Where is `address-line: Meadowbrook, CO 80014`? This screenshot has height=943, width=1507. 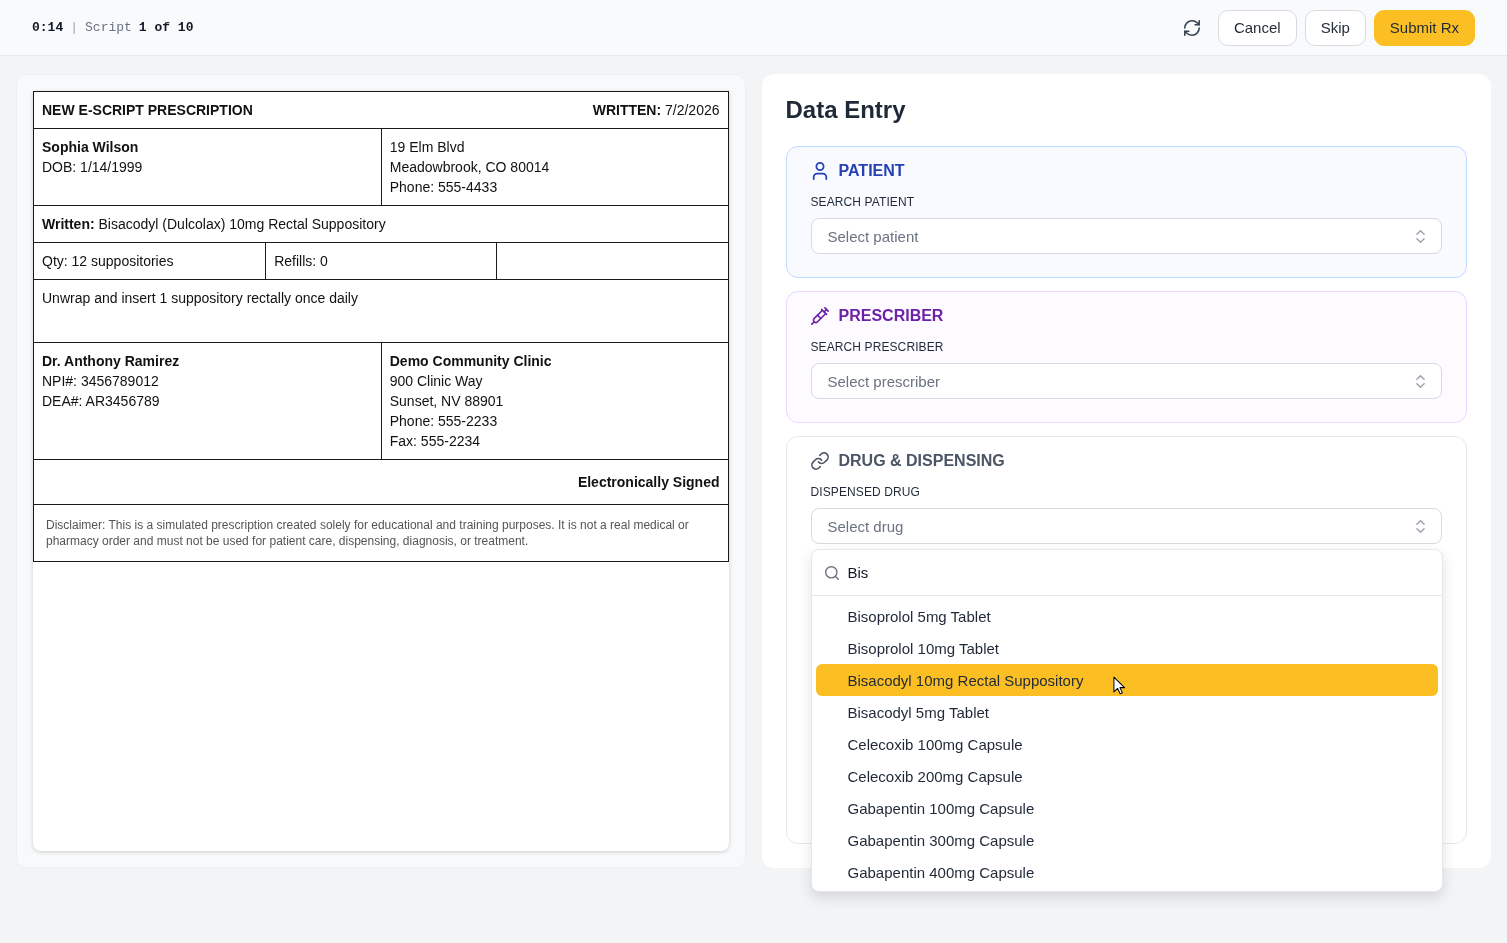 address-line: Meadowbrook, CO 80014 is located at coordinates (470, 167).